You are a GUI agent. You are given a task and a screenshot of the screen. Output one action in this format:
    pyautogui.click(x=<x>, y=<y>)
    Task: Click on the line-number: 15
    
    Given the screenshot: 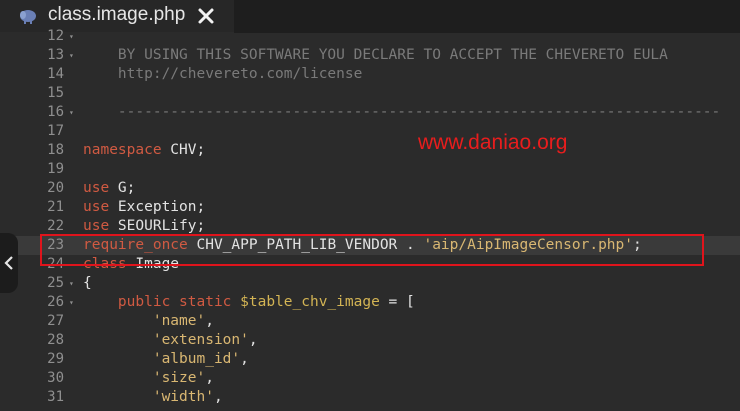 What is the action you would take?
    pyautogui.click(x=55, y=93)
    